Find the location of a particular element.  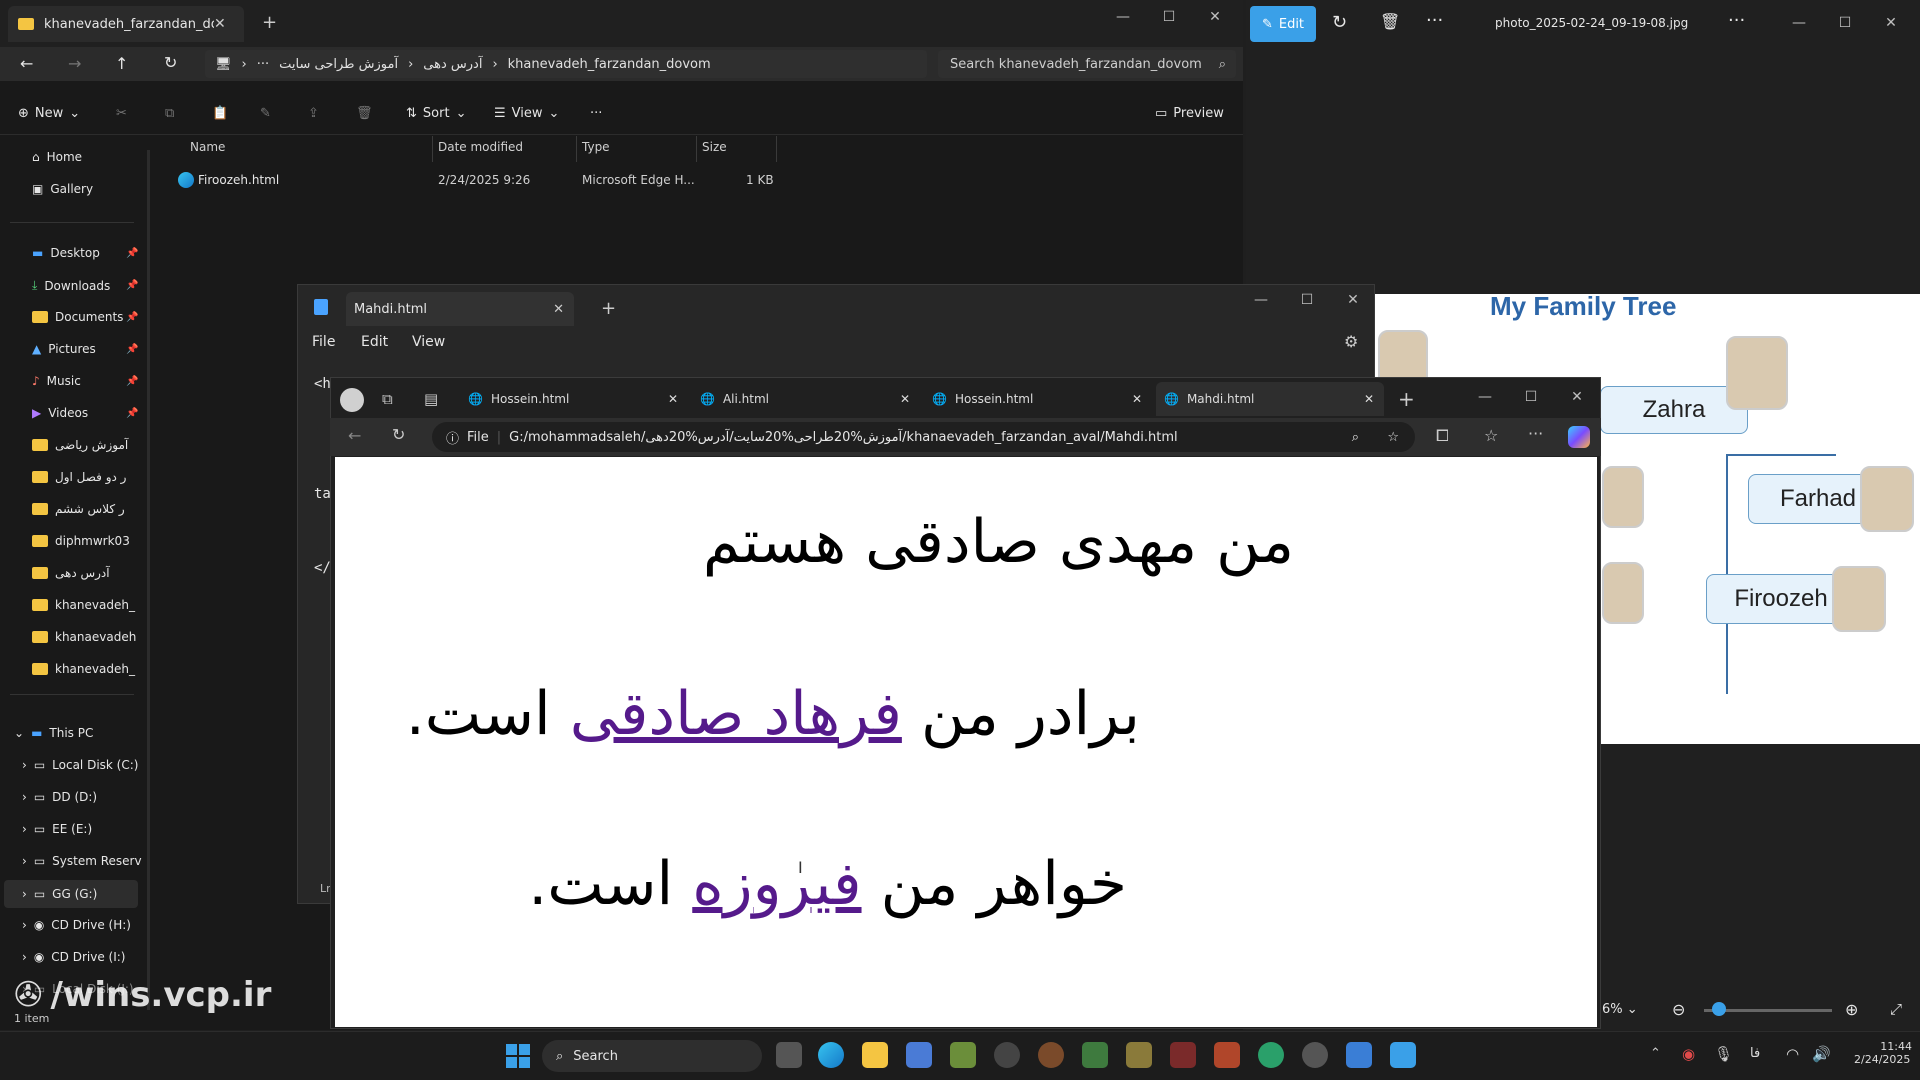

profile-avatar is located at coordinates (352, 400).